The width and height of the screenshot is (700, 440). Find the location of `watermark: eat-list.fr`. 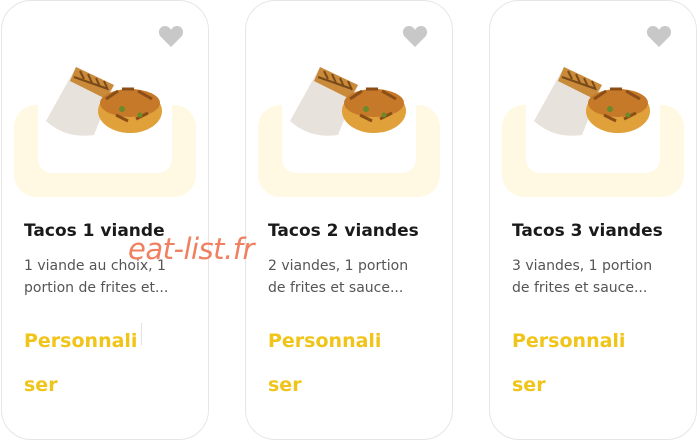

watermark: eat-list.fr is located at coordinates (191, 249).